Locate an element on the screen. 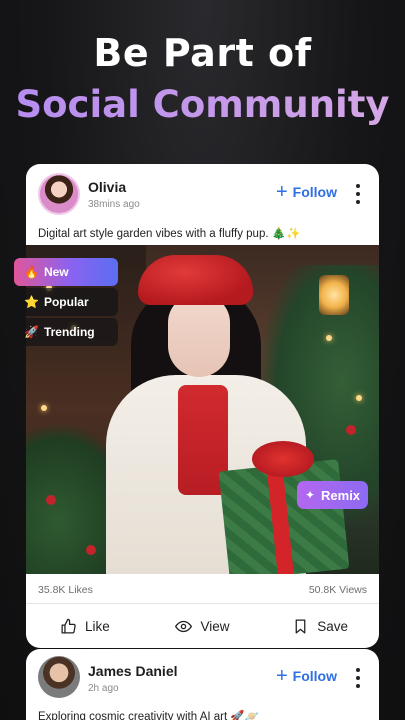  filter-label: Trending is located at coordinates (69, 332).